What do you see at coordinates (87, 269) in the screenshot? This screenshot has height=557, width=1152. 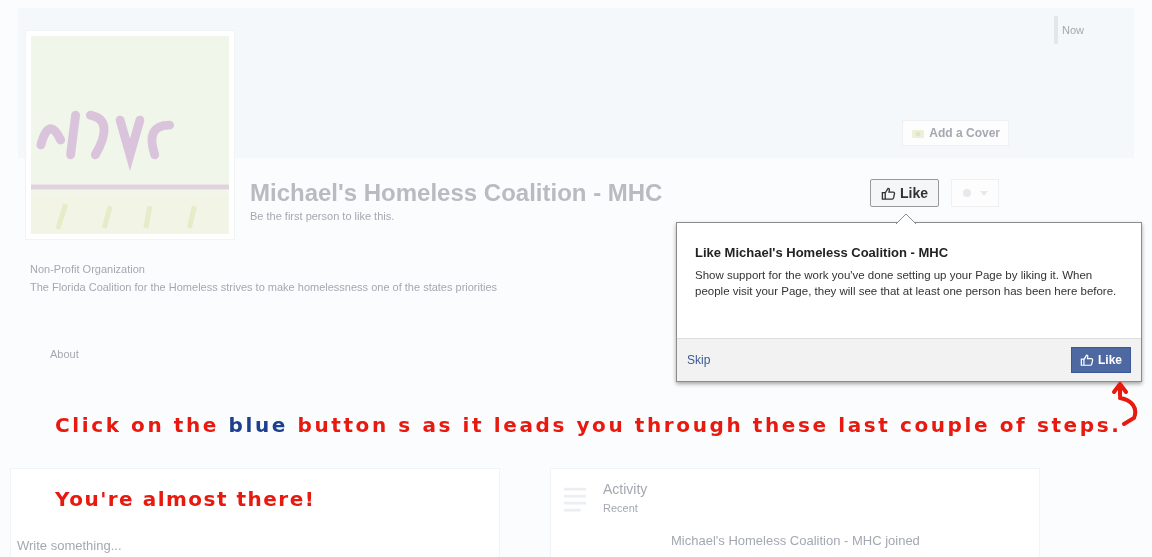 I see `category-text: Non-Profit Organization` at bounding box center [87, 269].